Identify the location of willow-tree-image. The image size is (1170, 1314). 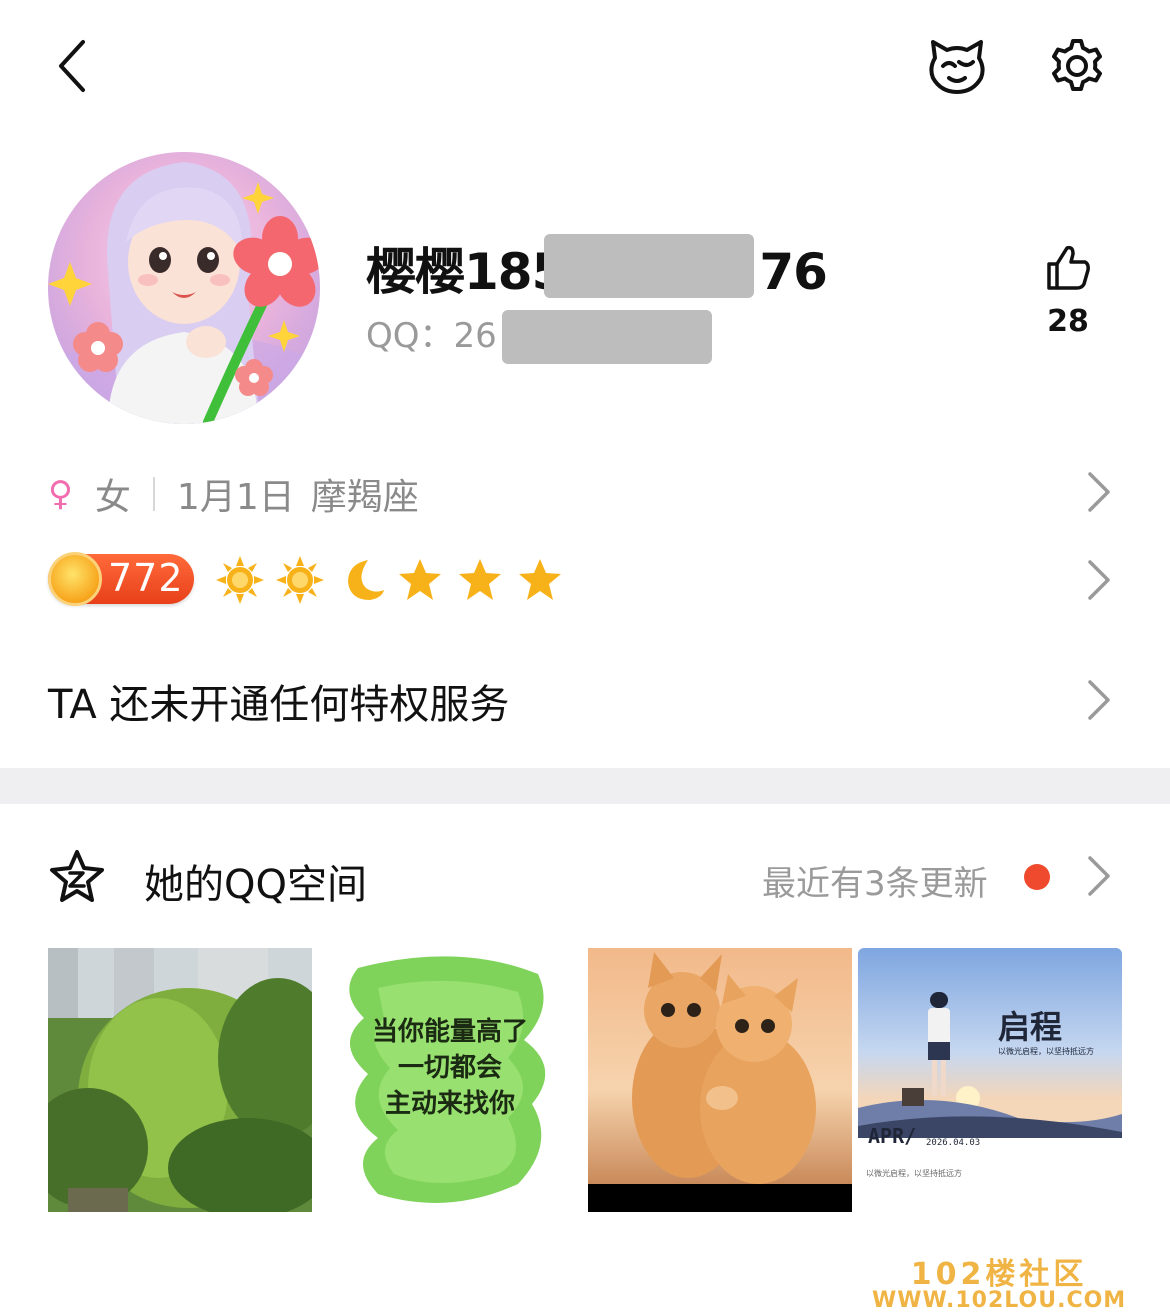
(180, 1080).